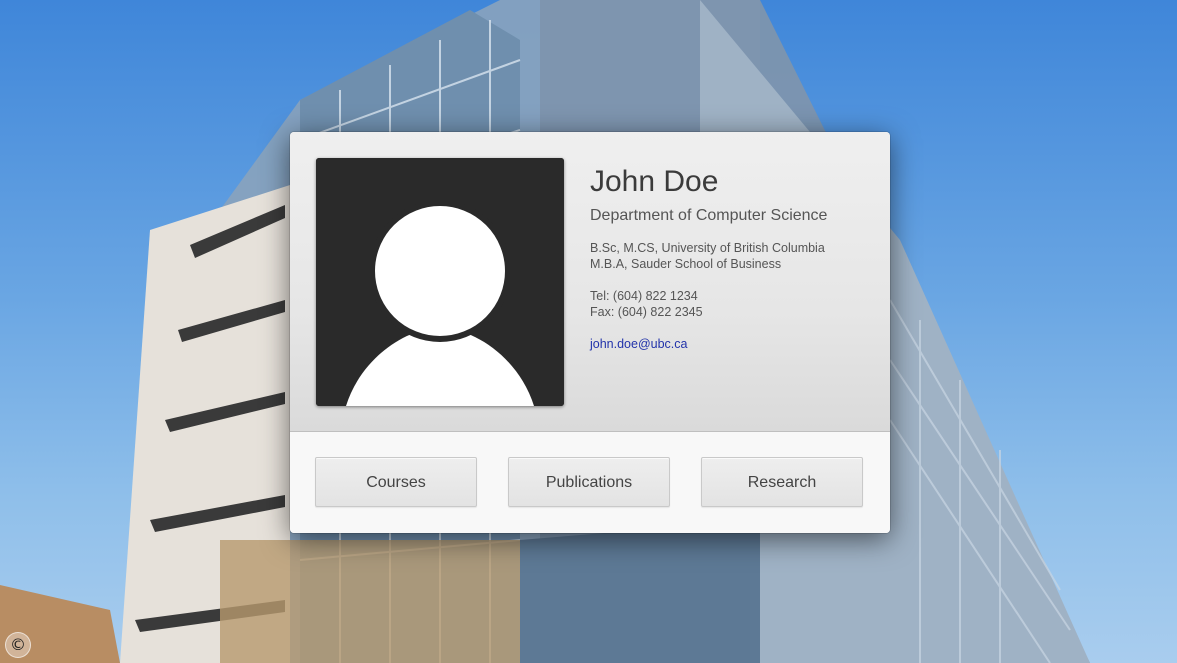 The image size is (1177, 663). Describe the element at coordinates (589, 482) in the screenshot. I see `publications-button: Publications` at that location.